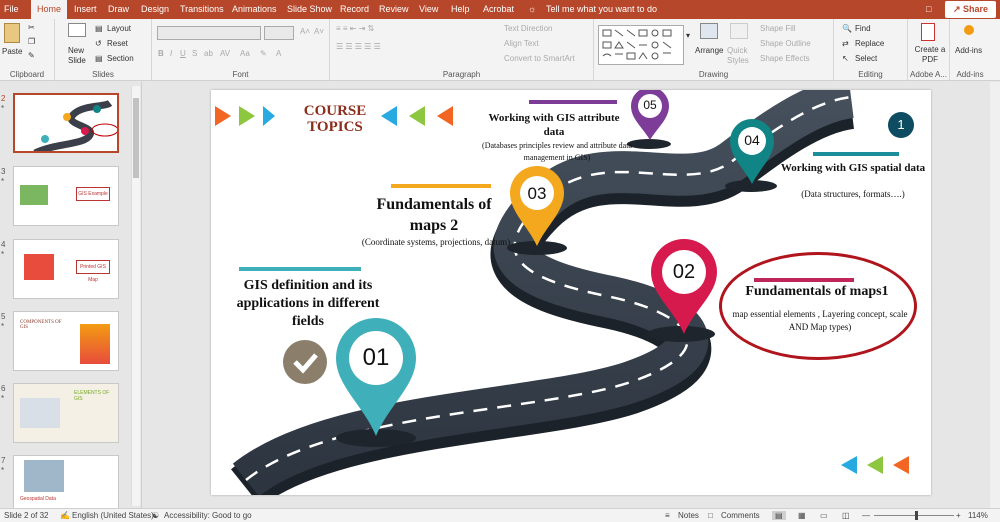 The height and width of the screenshot is (522, 1000). What do you see at coordinates (436, 242) in the screenshot?
I see `topic-03-detail: (Coordinate systems, projections, datum)` at bounding box center [436, 242].